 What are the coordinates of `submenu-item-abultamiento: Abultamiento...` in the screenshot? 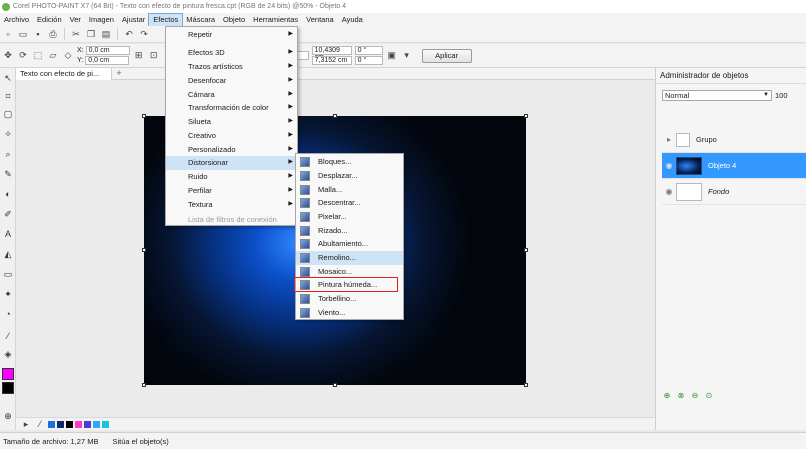 It's located at (349, 244).